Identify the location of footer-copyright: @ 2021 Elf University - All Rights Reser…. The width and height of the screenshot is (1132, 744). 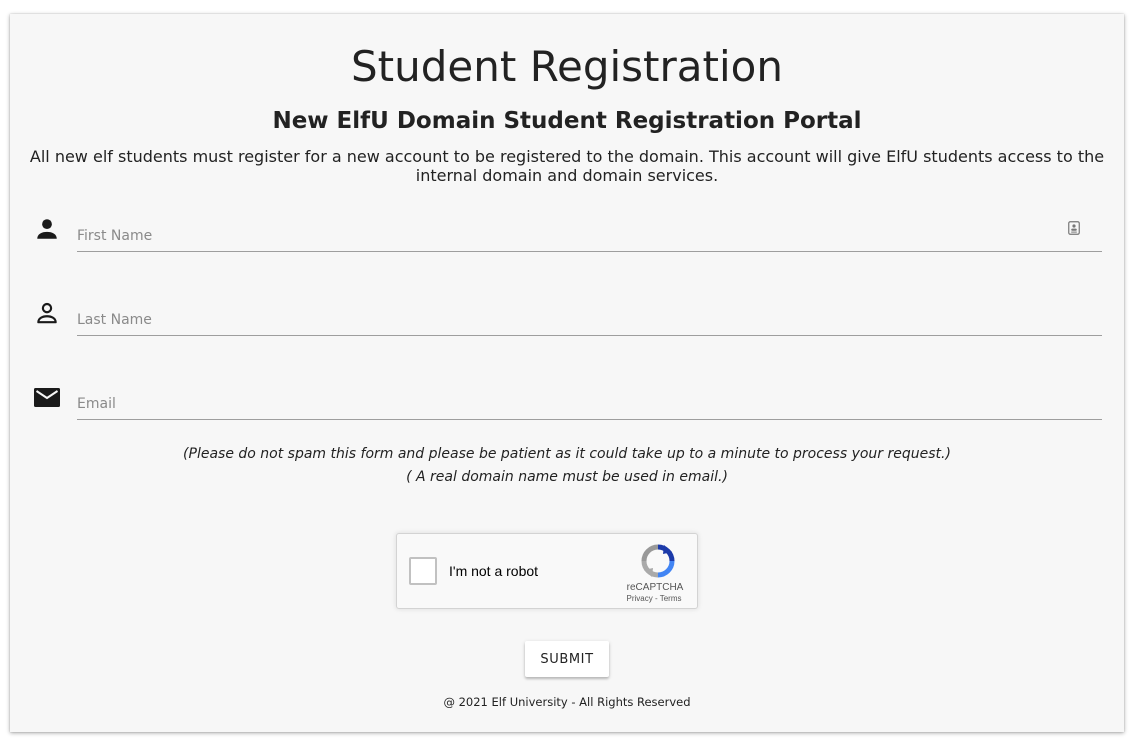
(567, 702).